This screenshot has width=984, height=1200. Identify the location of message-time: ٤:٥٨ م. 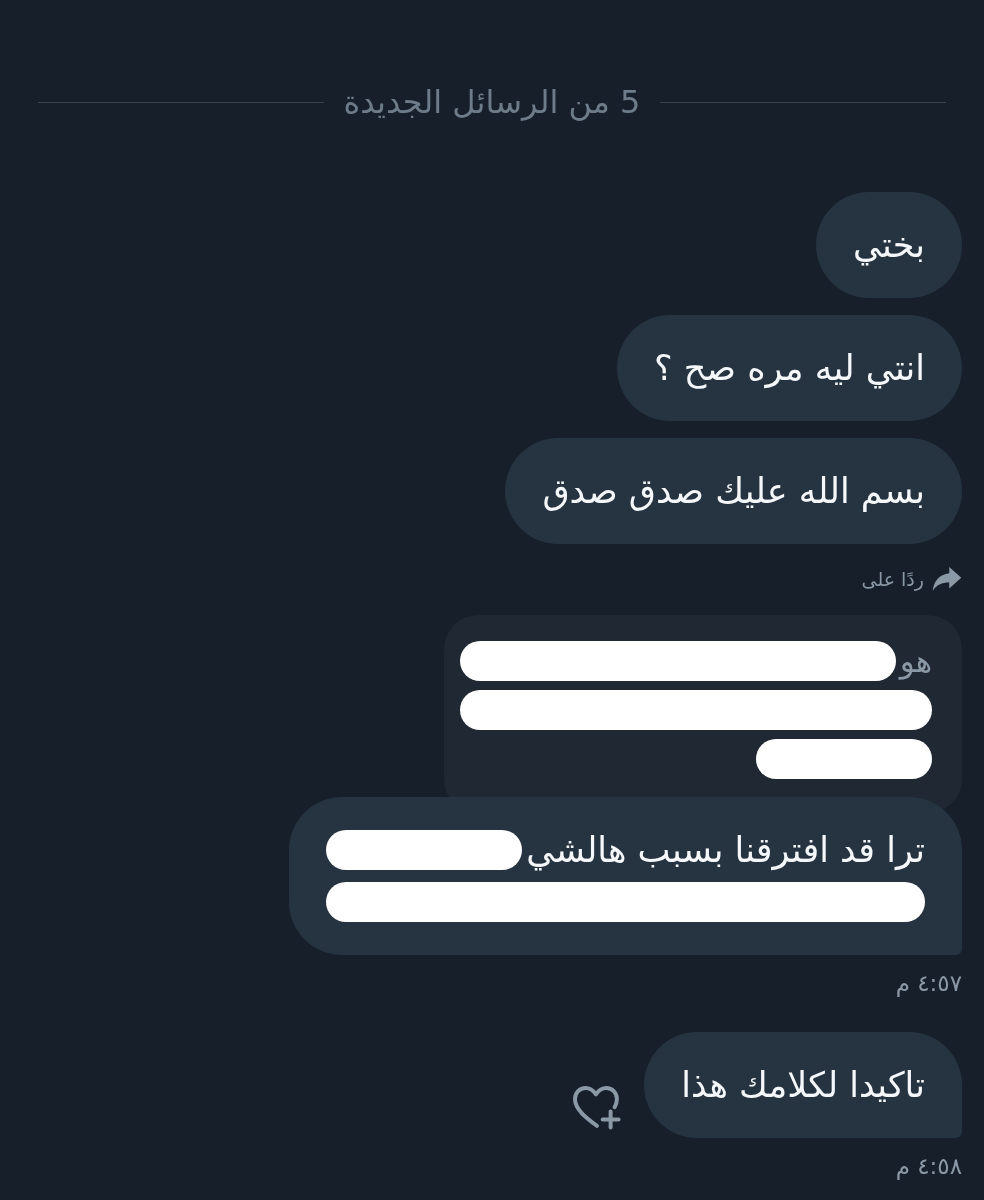
(928, 1166).